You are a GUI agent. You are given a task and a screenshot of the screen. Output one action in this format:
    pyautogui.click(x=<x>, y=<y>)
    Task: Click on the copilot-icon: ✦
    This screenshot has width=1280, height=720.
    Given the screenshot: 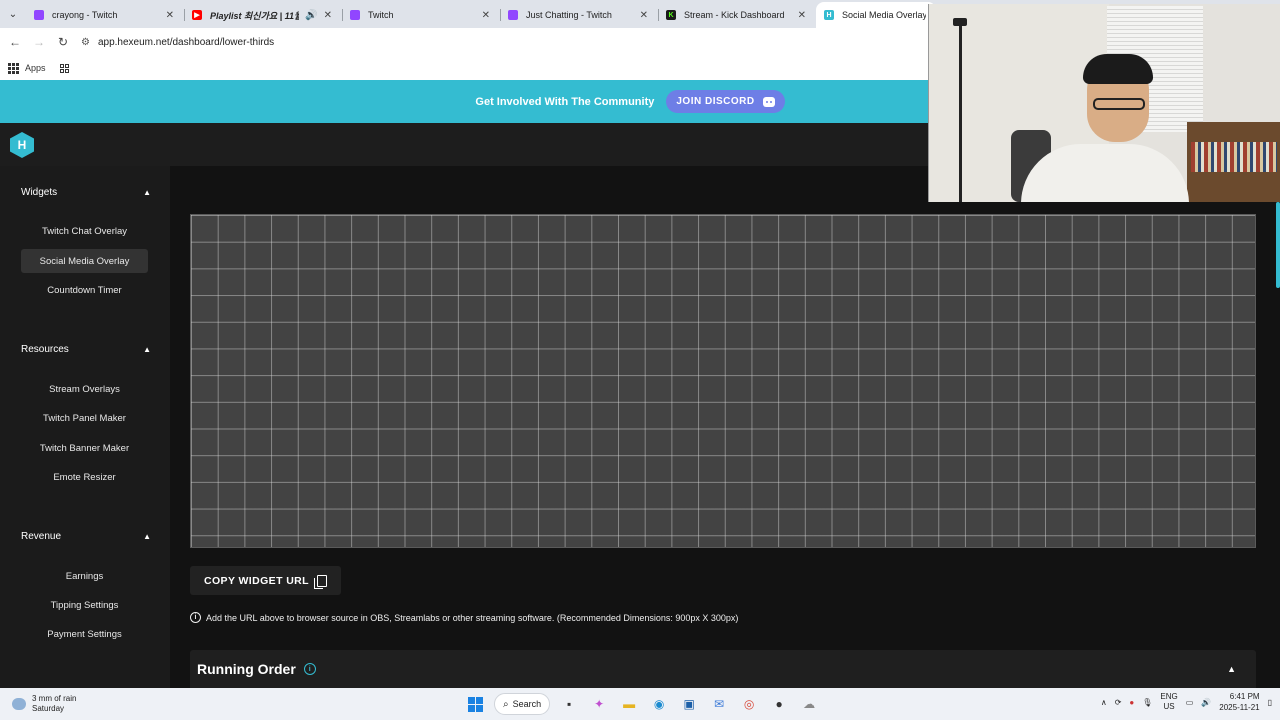 What is the action you would take?
    pyautogui.click(x=599, y=704)
    